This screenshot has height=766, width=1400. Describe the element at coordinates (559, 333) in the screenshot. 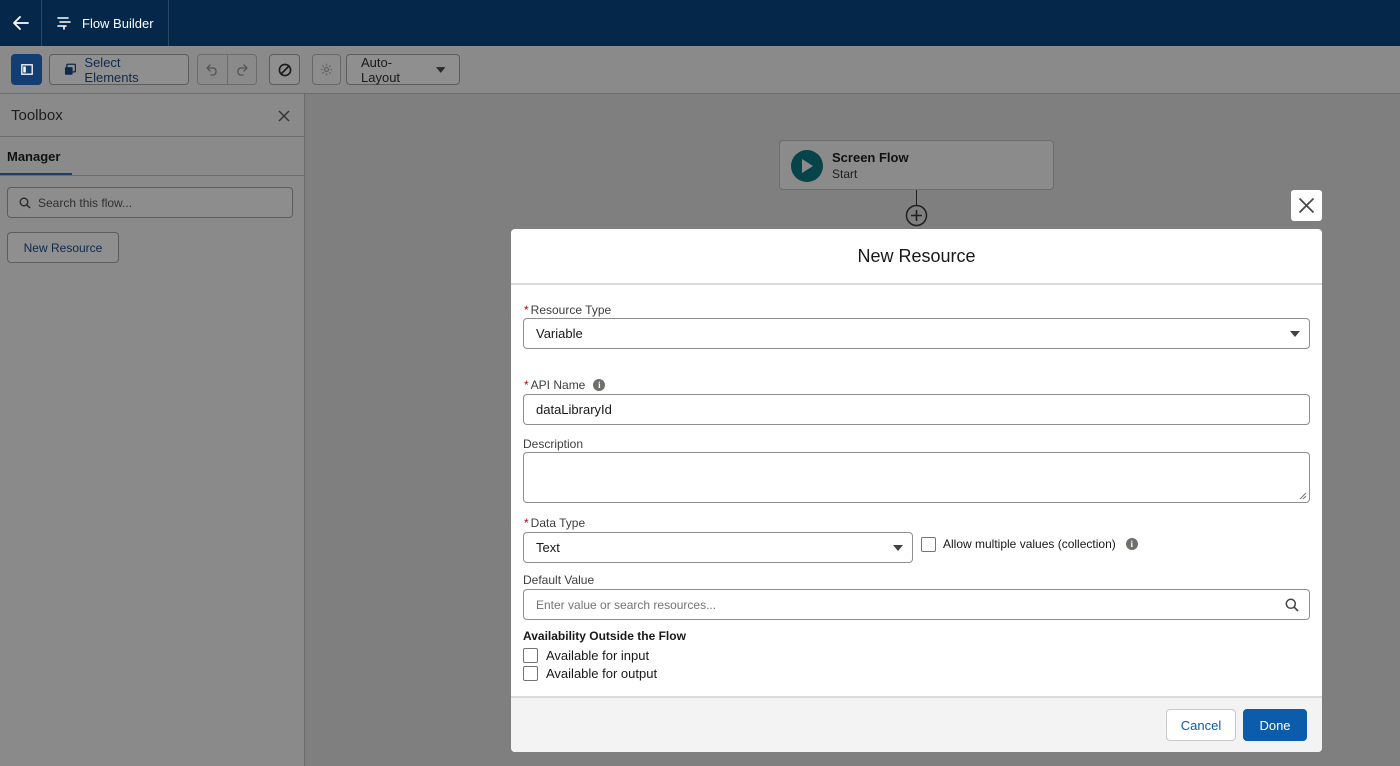

I see `resource-type-value: Variable` at that location.